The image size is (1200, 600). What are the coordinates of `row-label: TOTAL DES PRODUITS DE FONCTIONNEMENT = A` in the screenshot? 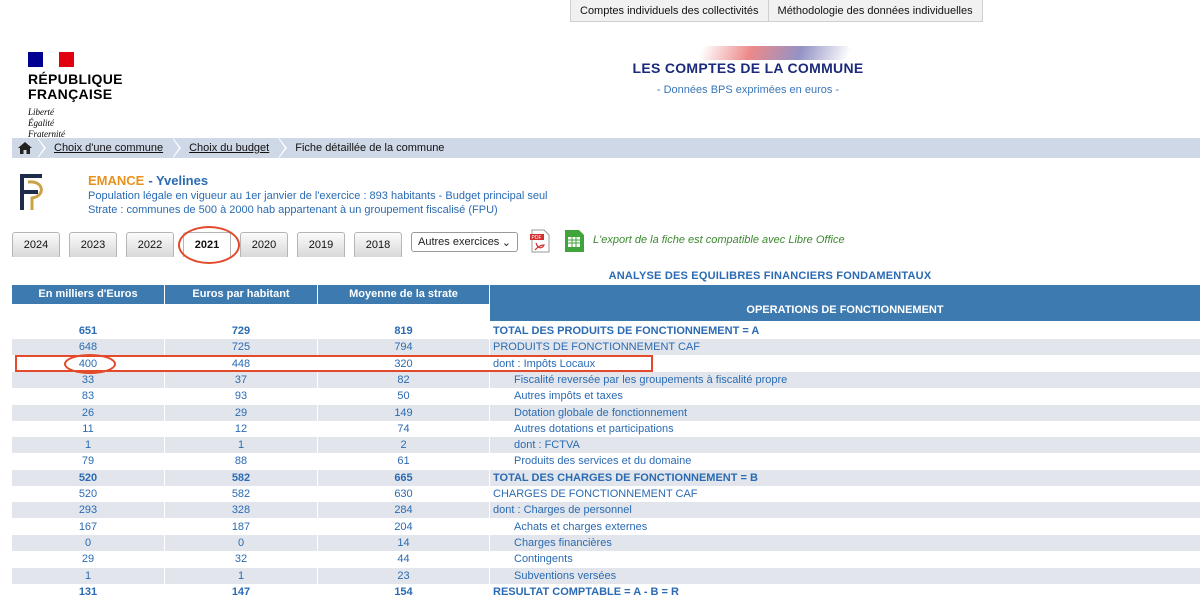 It's located at (626, 331).